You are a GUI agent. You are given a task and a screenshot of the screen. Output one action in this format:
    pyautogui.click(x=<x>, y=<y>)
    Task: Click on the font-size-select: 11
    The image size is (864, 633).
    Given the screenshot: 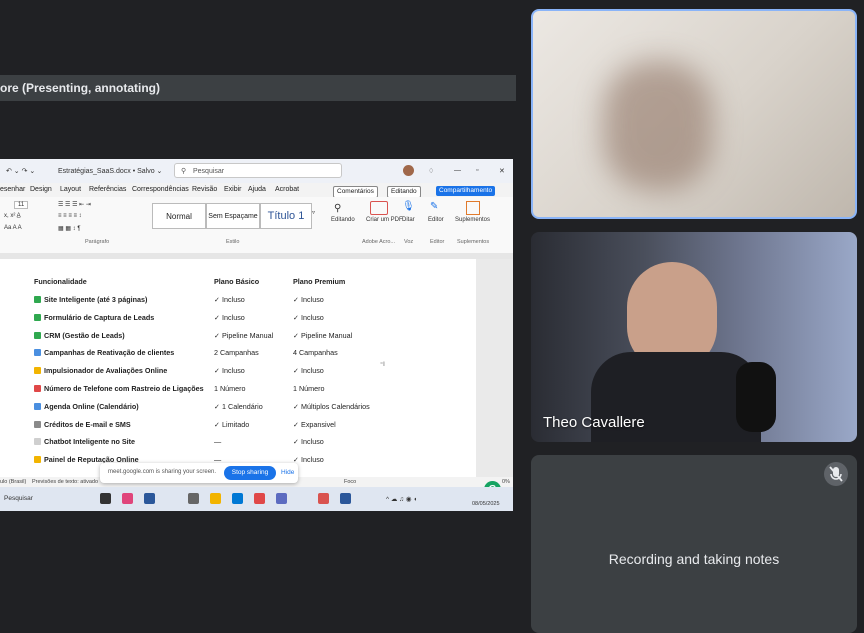 What is the action you would take?
    pyautogui.click(x=21, y=205)
    